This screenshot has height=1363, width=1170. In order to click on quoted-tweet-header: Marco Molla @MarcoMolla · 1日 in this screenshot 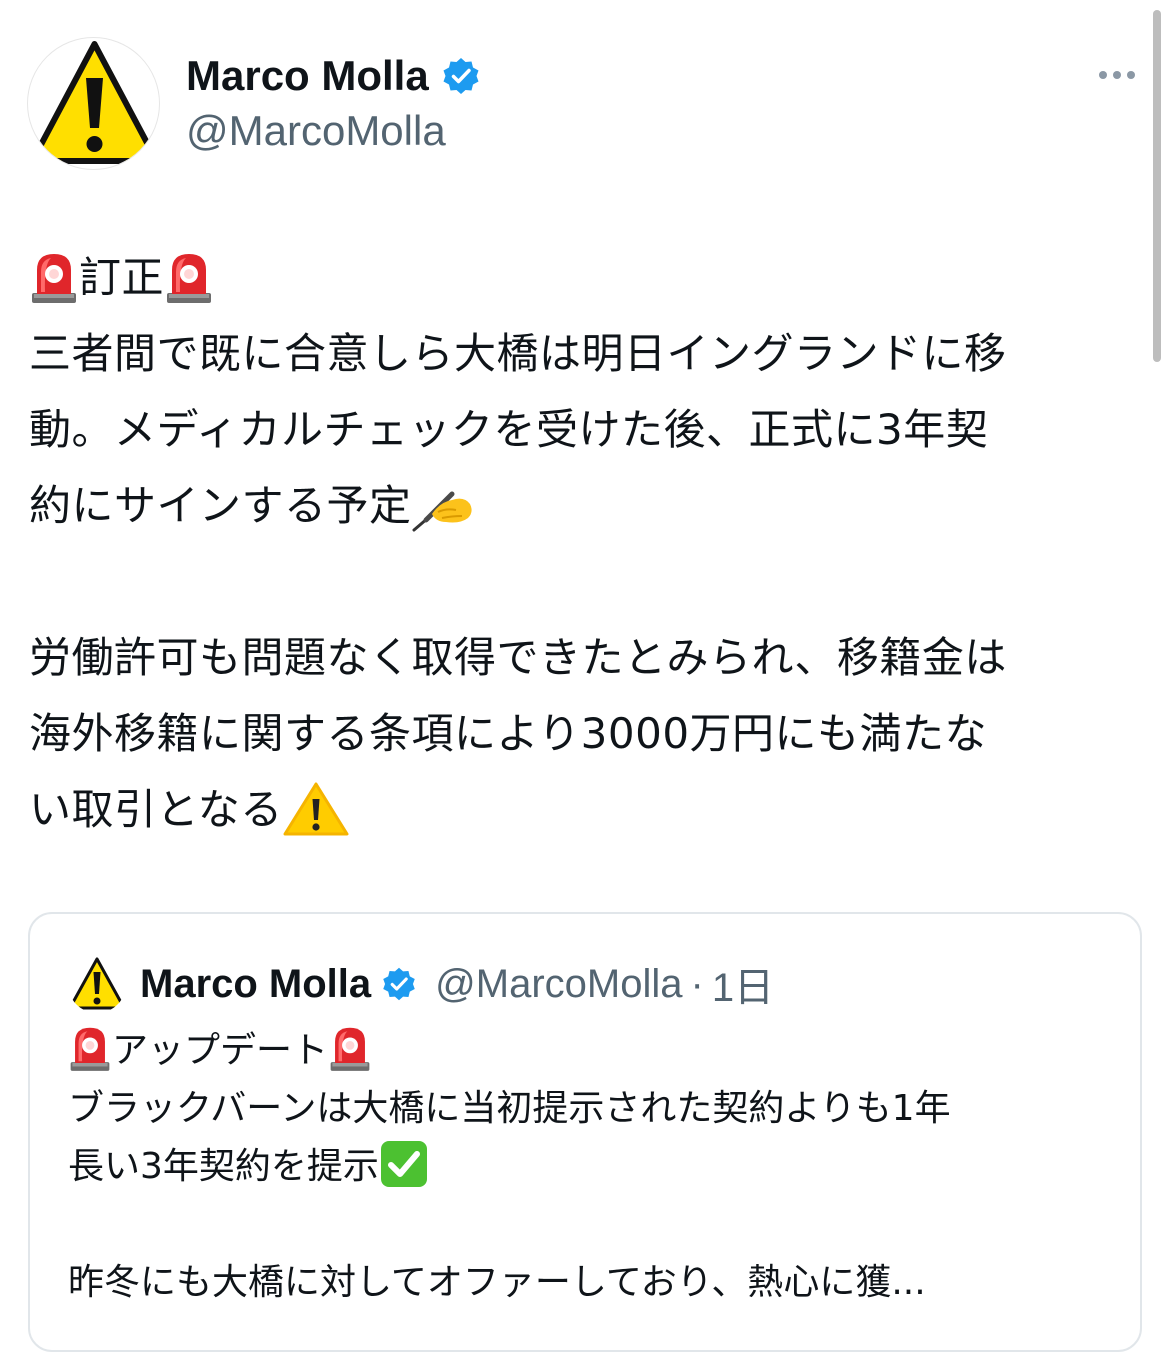, I will do `click(421, 984)`.